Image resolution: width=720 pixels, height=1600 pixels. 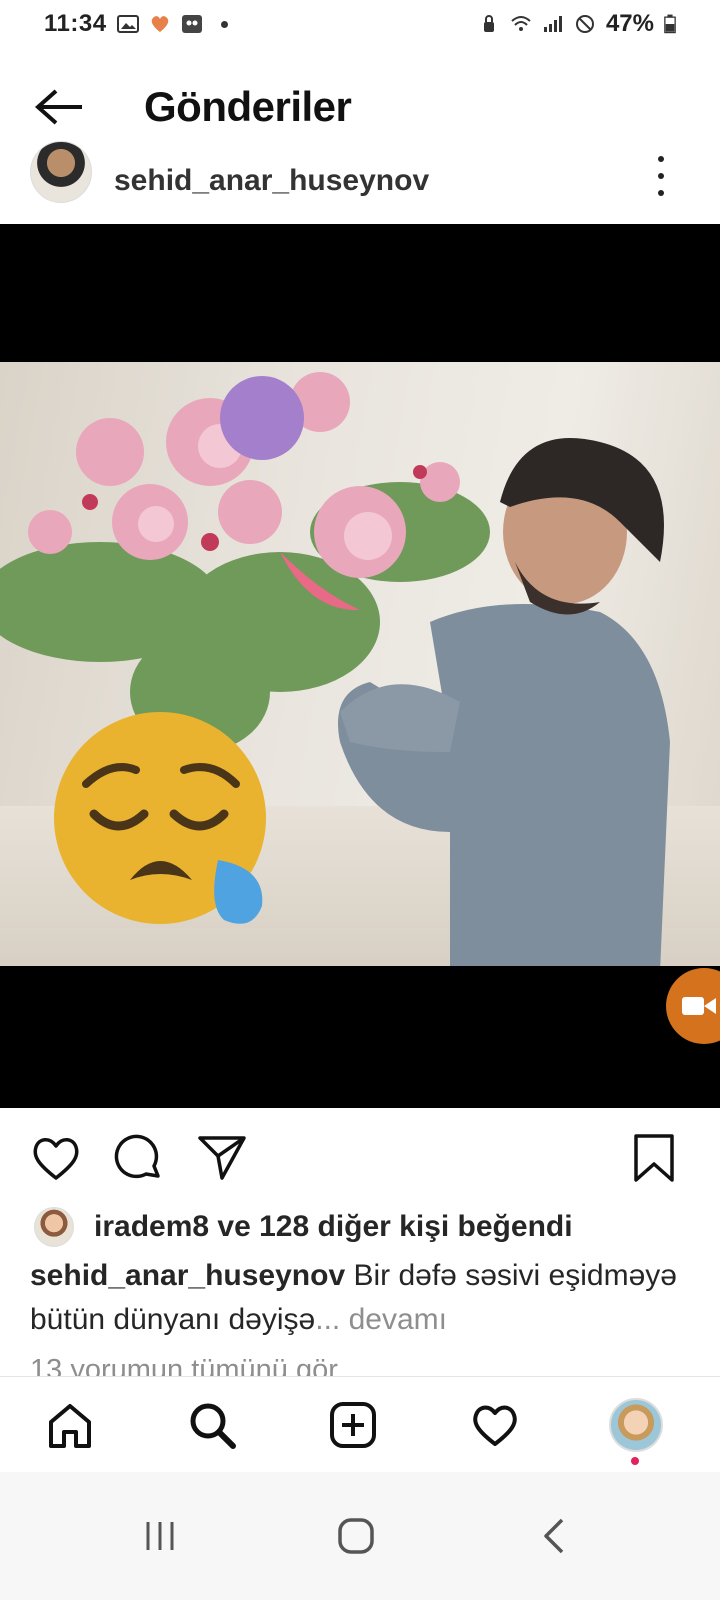 I want to click on app-icon, so click(x=191, y=24).